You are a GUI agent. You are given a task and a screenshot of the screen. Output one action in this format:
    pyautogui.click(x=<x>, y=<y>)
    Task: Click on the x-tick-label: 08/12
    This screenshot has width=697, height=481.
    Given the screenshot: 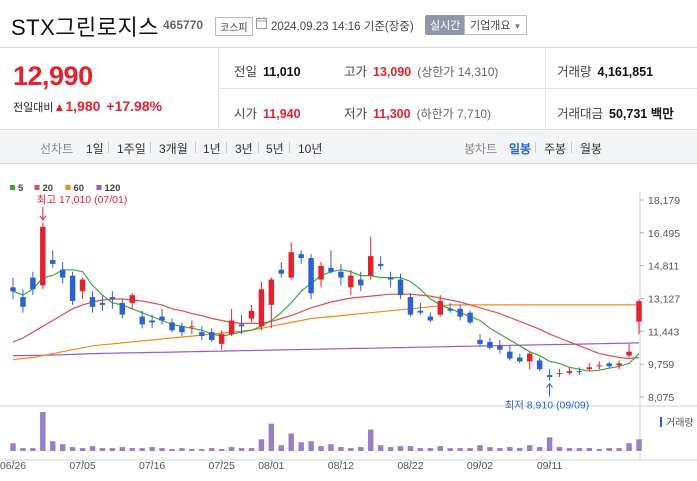 What is the action you would take?
    pyautogui.click(x=341, y=466)
    